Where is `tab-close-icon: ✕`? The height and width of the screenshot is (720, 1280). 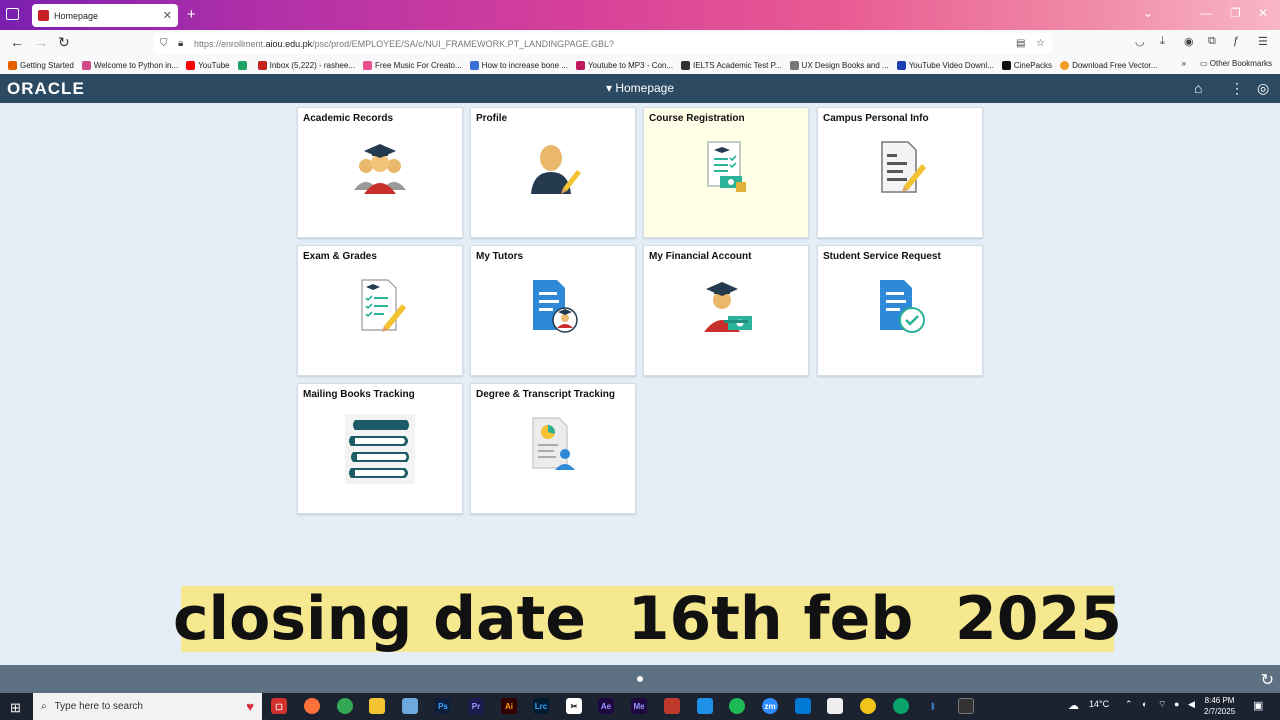
tab-close-icon: ✕ is located at coordinates (167, 15).